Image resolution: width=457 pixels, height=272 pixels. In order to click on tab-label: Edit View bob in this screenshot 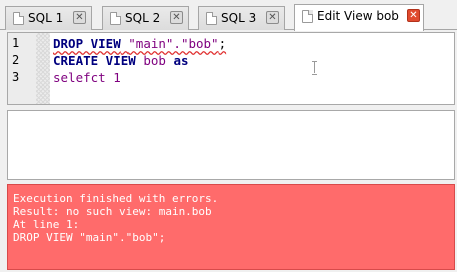, I will do `click(358, 16)`.